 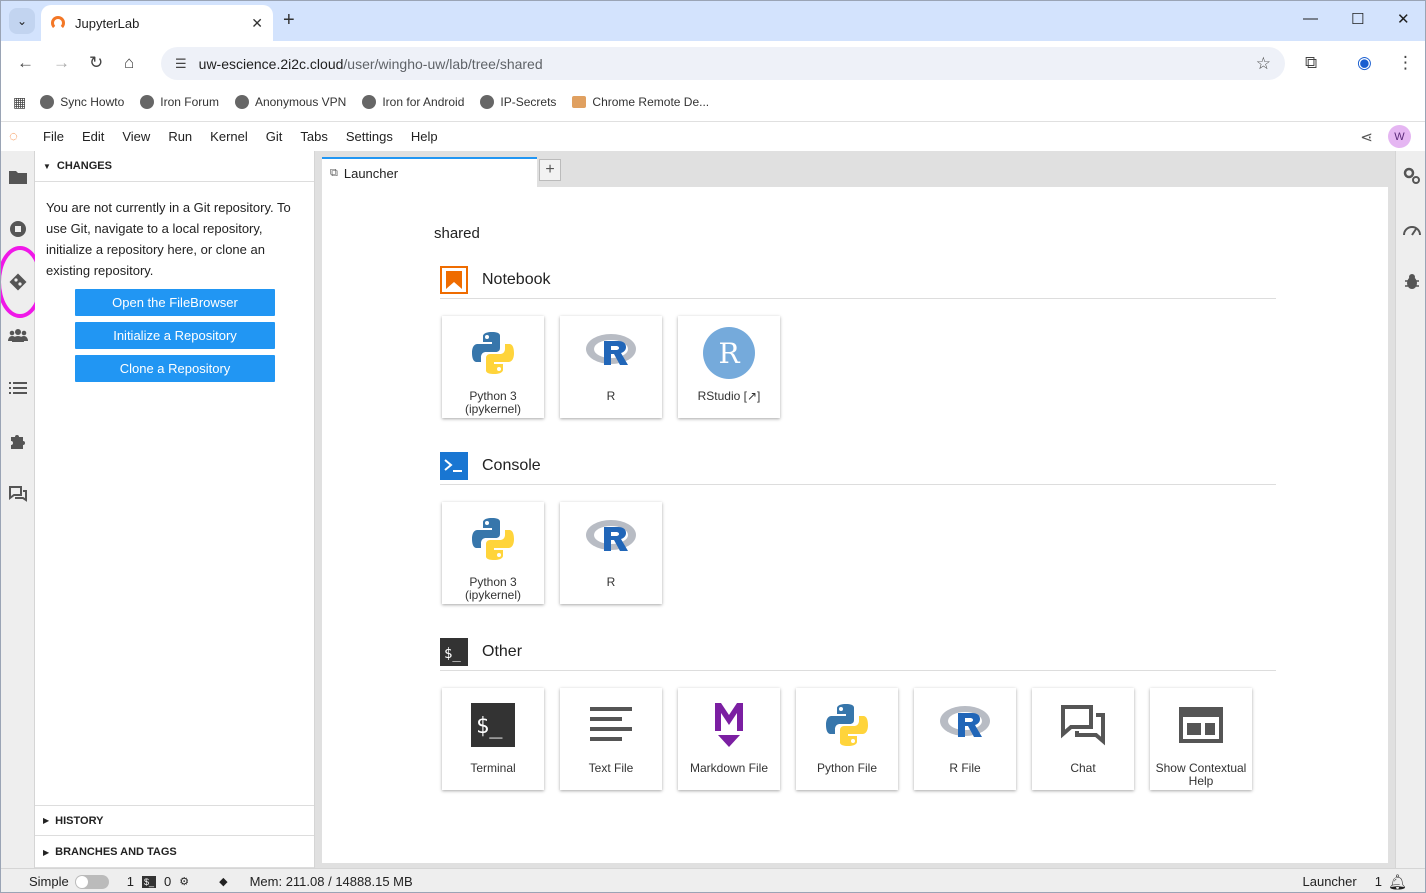 What do you see at coordinates (965, 739) in the screenshot?
I see `launcher-card-r-file: R File` at bounding box center [965, 739].